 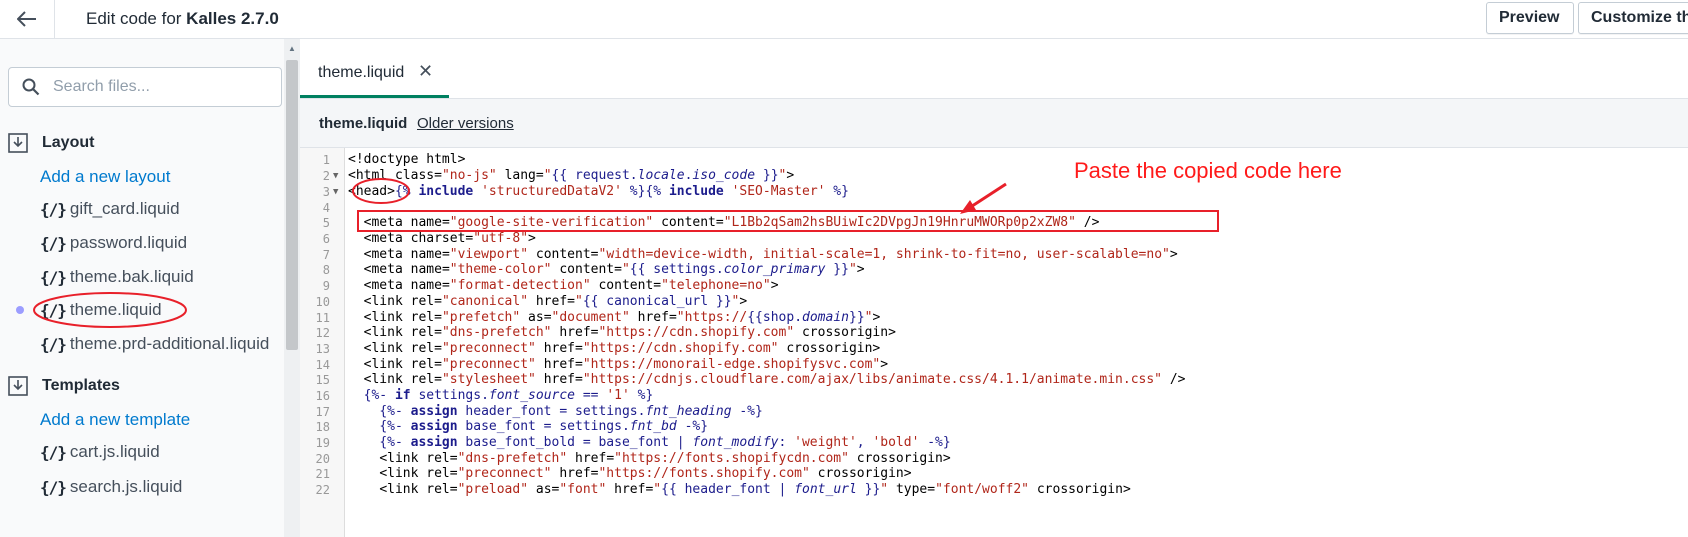 I want to click on add-template-link: Add a new template, so click(x=115, y=420).